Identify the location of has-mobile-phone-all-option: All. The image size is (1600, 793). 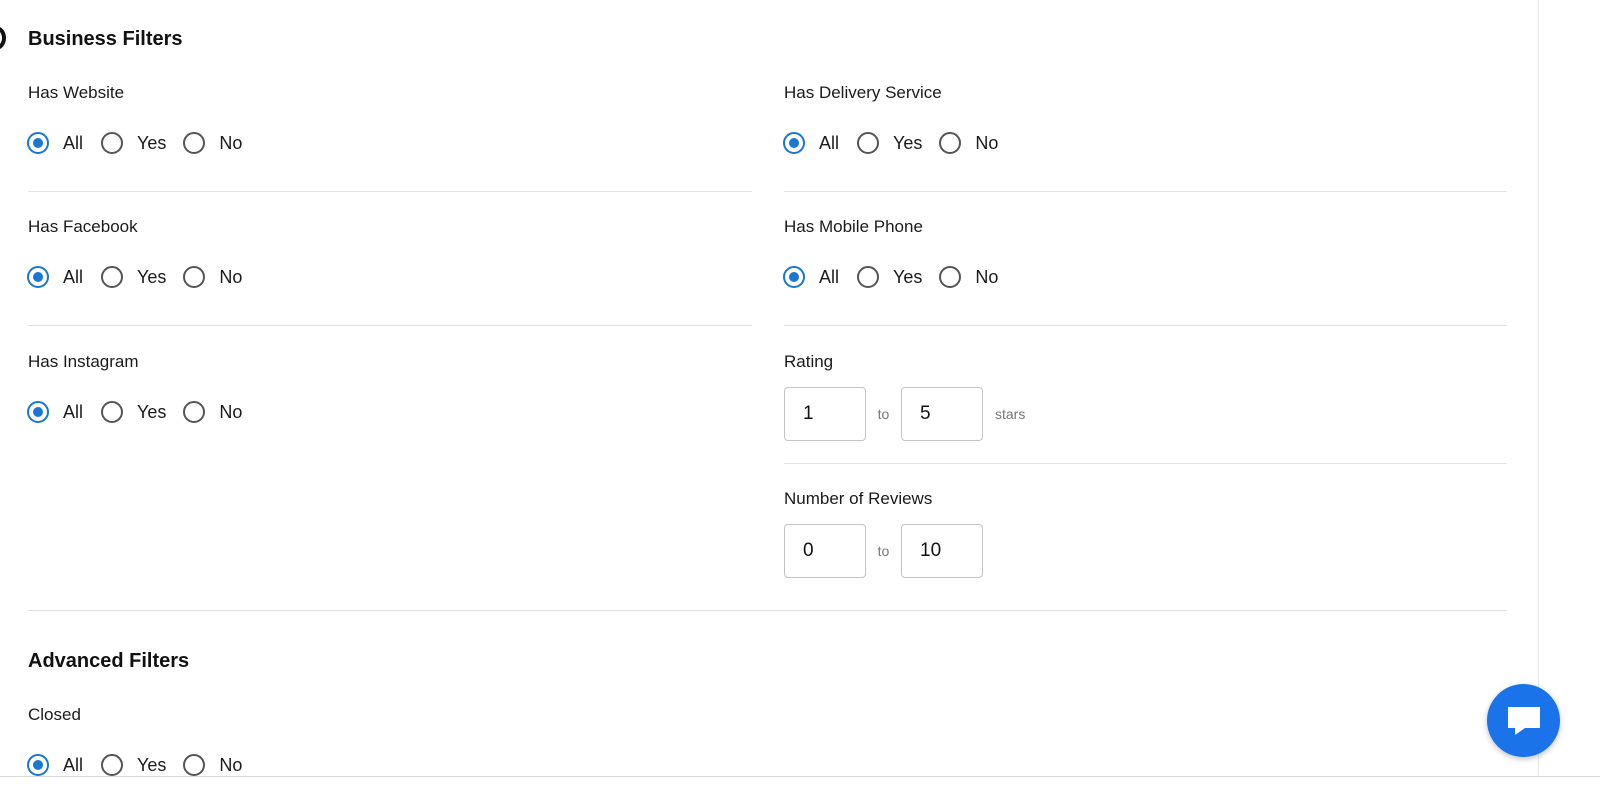
(811, 277).